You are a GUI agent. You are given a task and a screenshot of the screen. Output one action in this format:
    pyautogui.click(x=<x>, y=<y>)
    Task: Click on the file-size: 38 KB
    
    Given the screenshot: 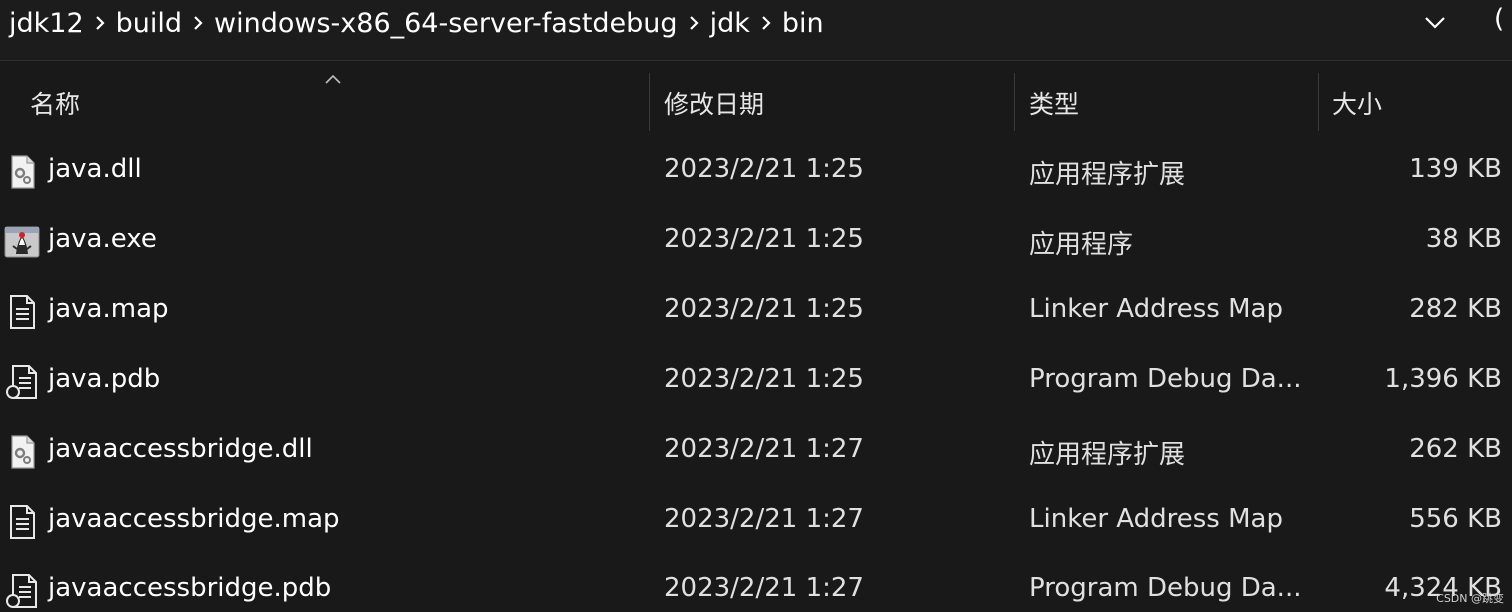 What is the action you would take?
    pyautogui.click(x=1463, y=239)
    